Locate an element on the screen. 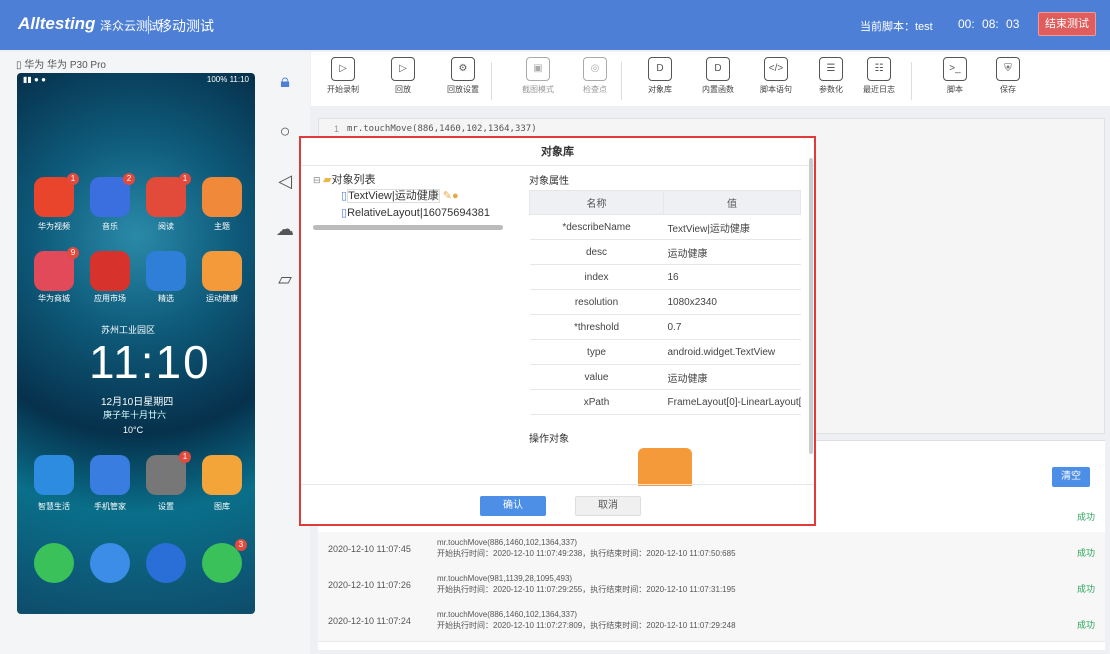 The width and height of the screenshot is (1110, 654). back-icon: ◁ is located at coordinates (285, 181).